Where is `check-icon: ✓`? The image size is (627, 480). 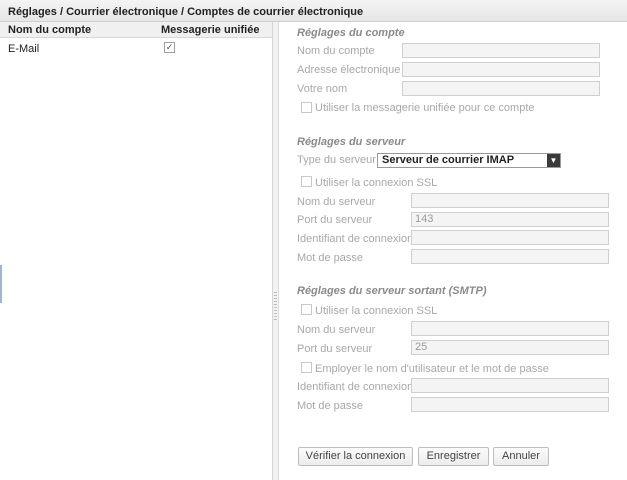
check-icon: ✓ is located at coordinates (169, 47).